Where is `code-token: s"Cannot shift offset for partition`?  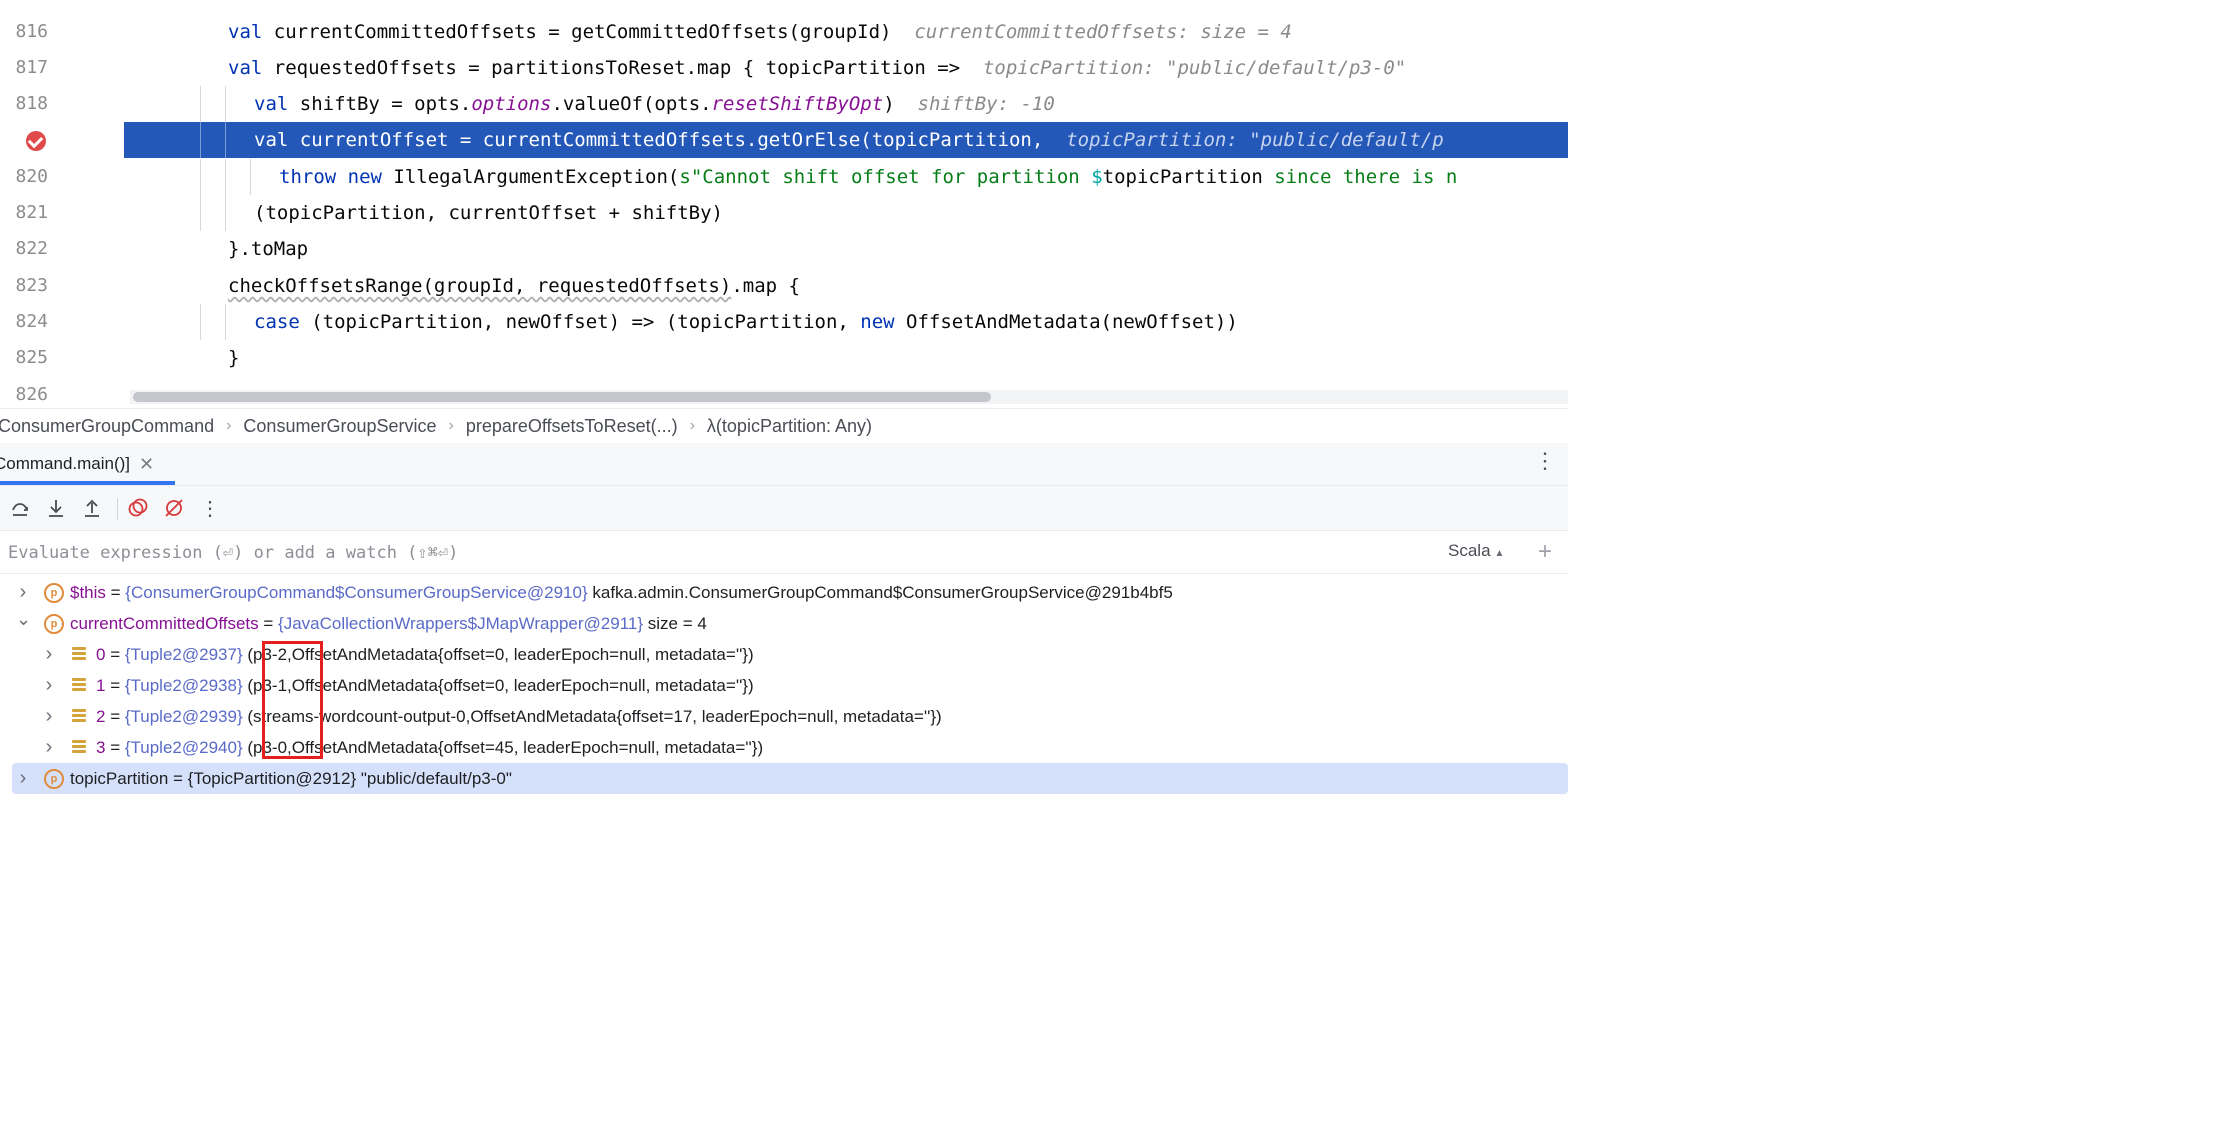
code-token: s"Cannot shift offset for partition is located at coordinates (885, 177).